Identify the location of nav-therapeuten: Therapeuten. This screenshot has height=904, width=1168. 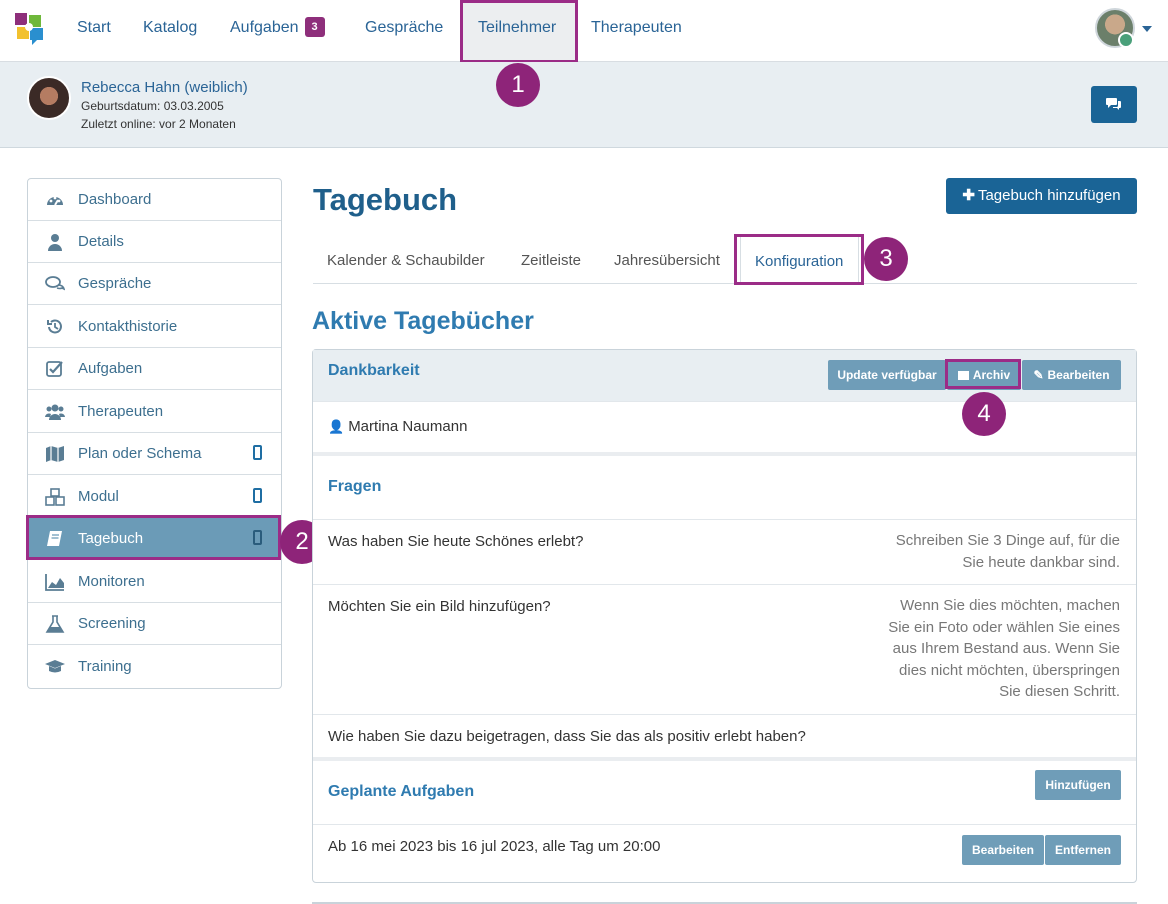
(636, 28).